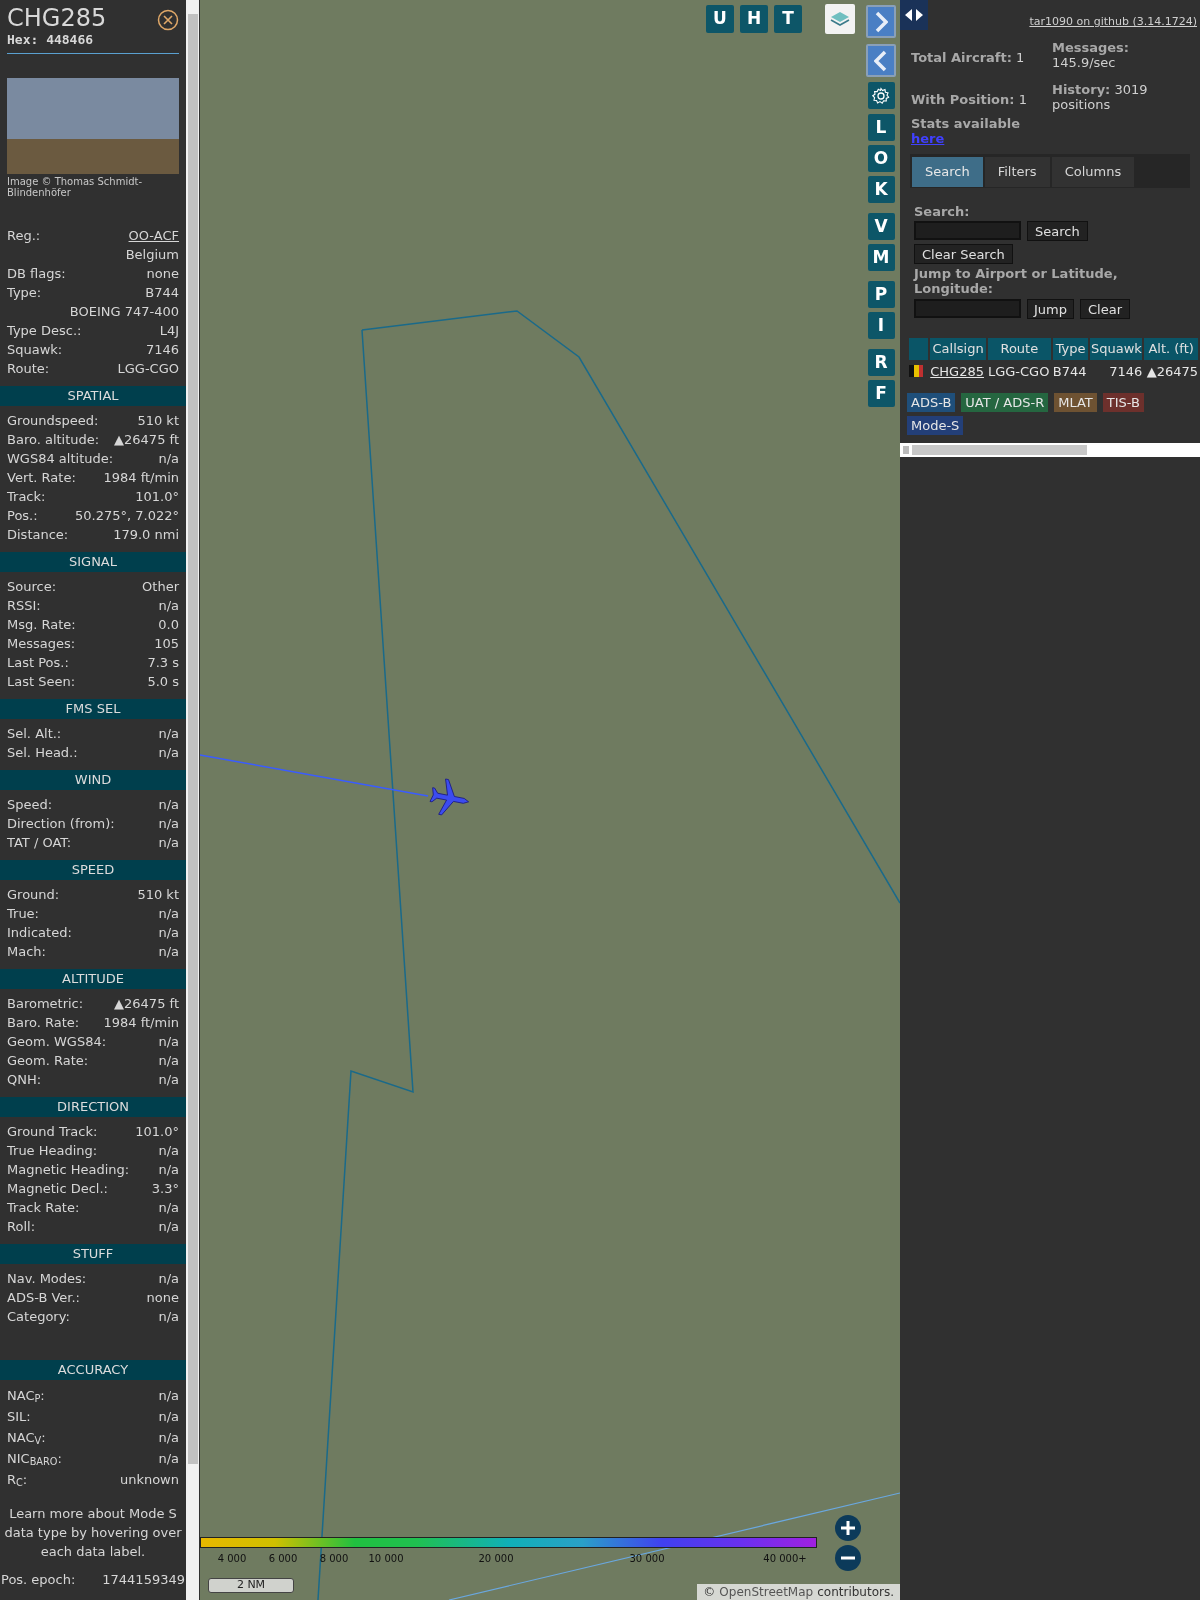 The width and height of the screenshot is (1200, 1600). What do you see at coordinates (881, 226) in the screenshot?
I see `map-button: V` at bounding box center [881, 226].